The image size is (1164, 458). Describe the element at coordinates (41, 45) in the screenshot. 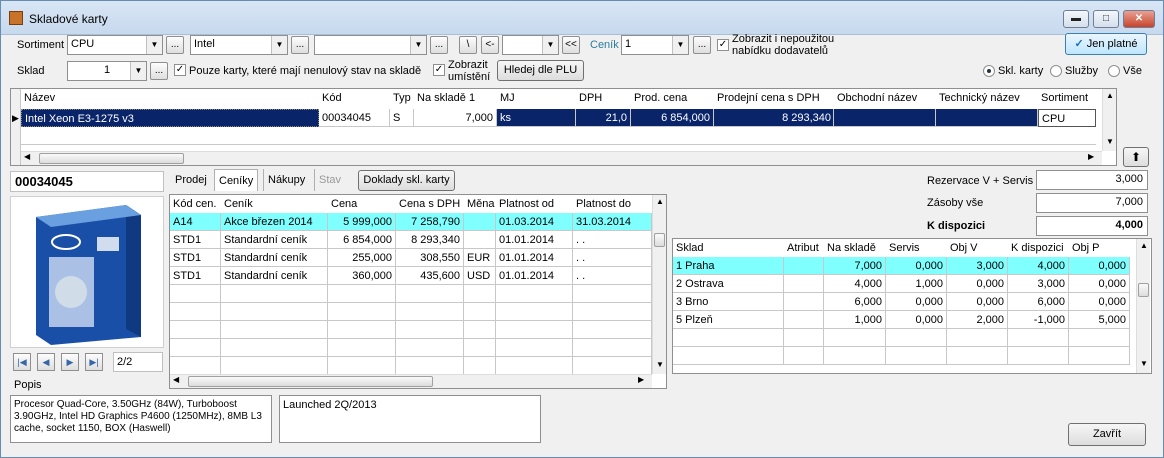

I see `sortiment-label: Sortiment` at that location.